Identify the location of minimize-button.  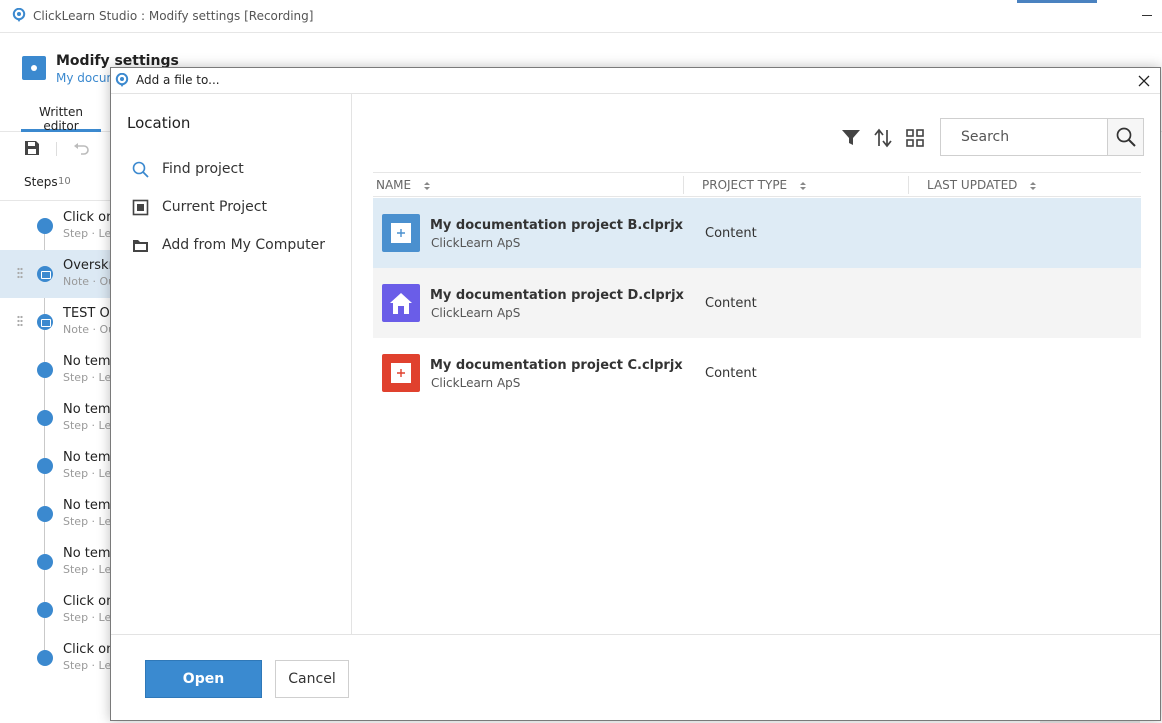
(1147, 15).